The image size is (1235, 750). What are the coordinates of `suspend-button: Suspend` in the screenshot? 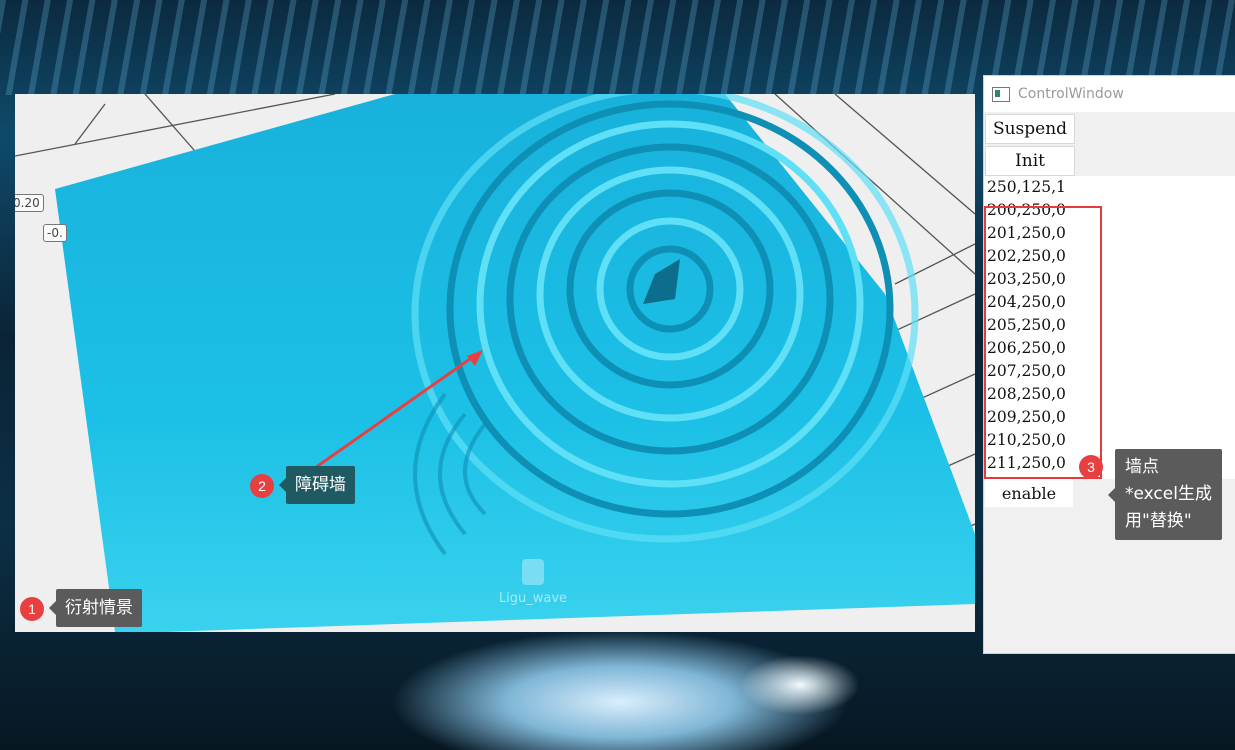 It's located at (1030, 129).